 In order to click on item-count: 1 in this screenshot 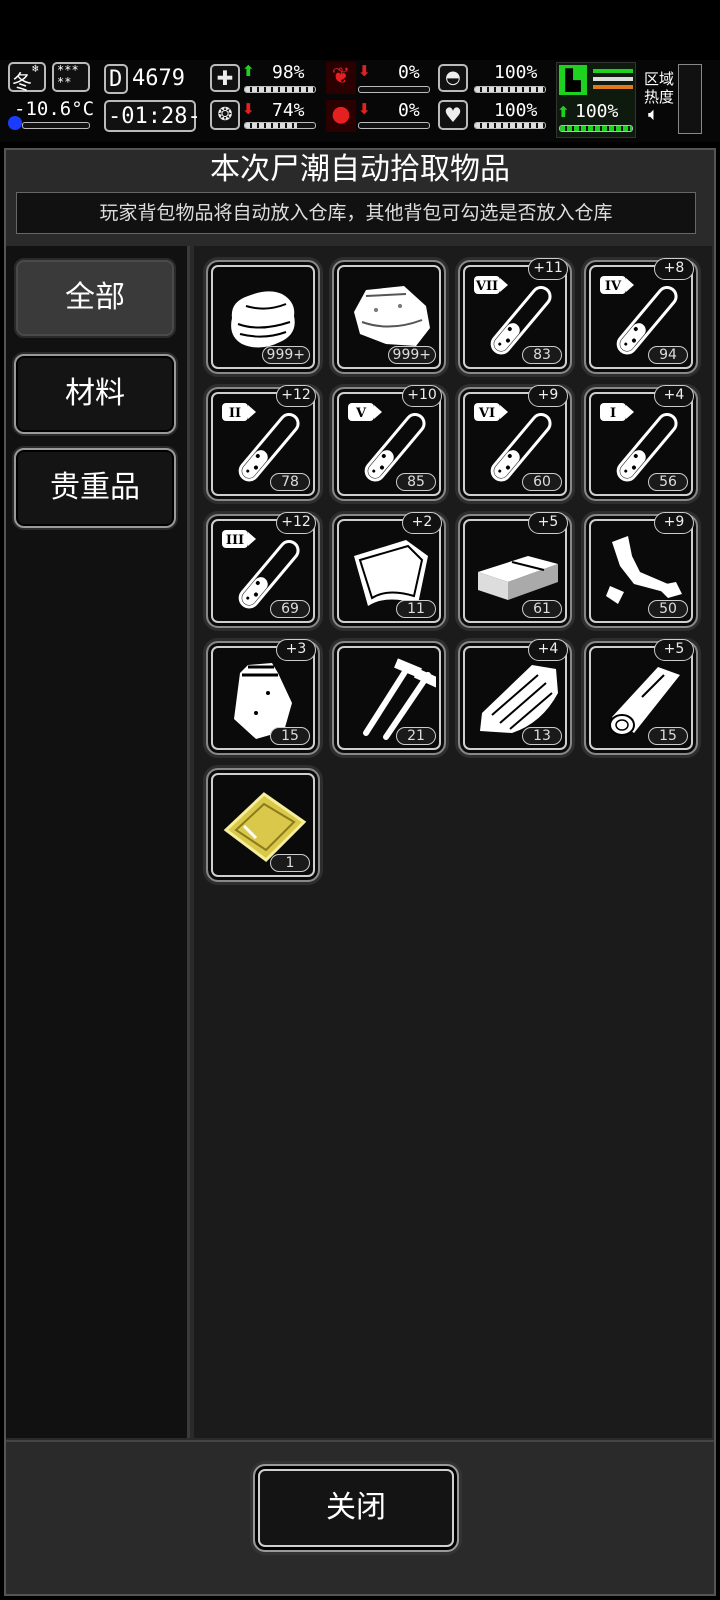, I will do `click(290, 863)`.